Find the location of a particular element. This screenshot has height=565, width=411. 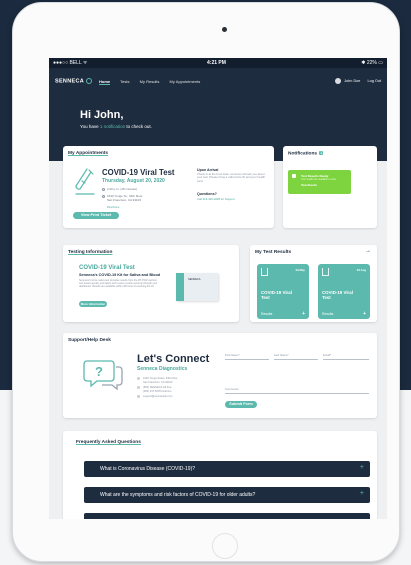

user-name: John Doe is located at coordinates (352, 81).